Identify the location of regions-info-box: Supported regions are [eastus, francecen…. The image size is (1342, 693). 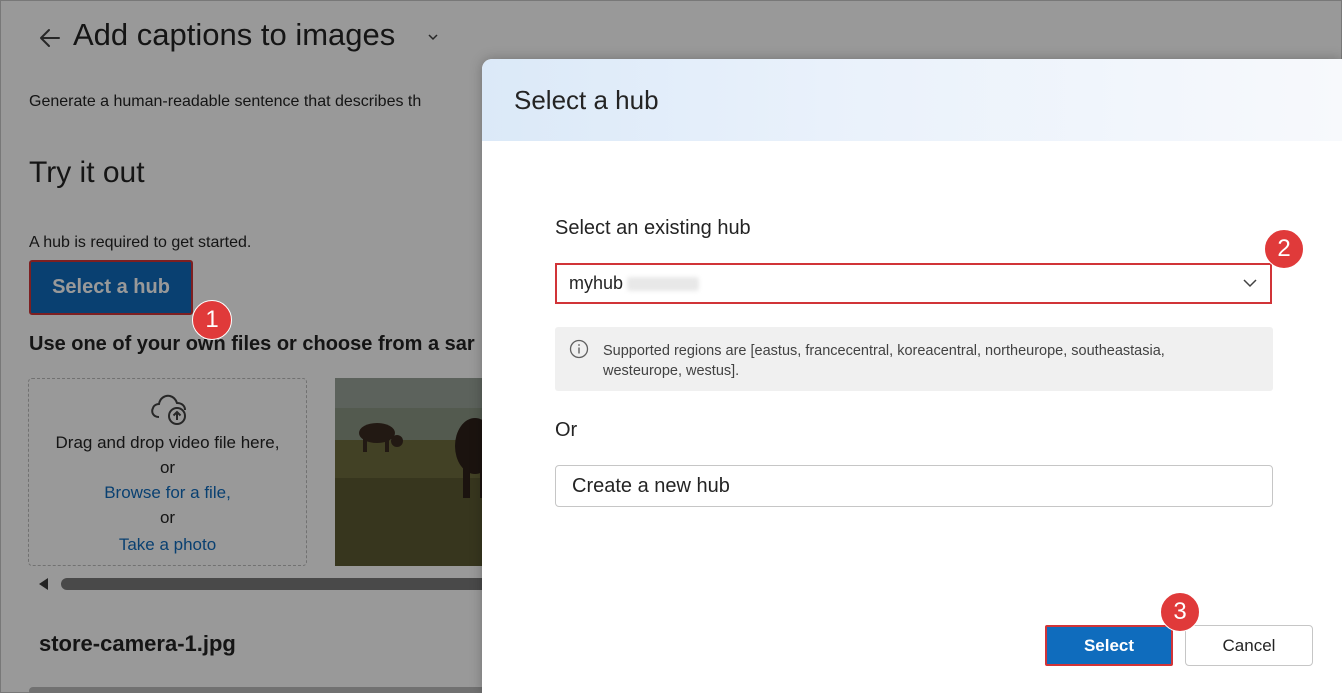
(914, 359).